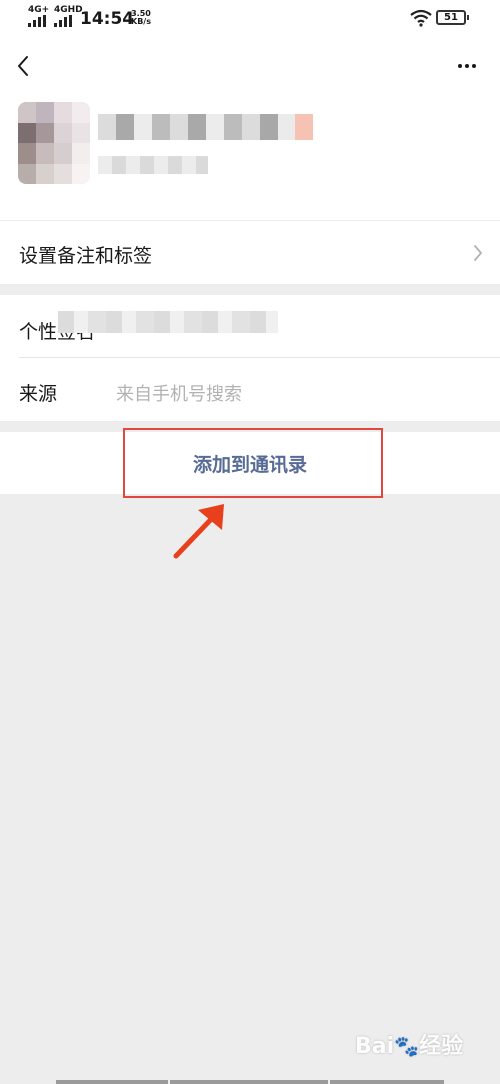 The height and width of the screenshot is (1084, 500). What do you see at coordinates (141, 21) in the screenshot?
I see `speed-unit: KB/s` at bounding box center [141, 21].